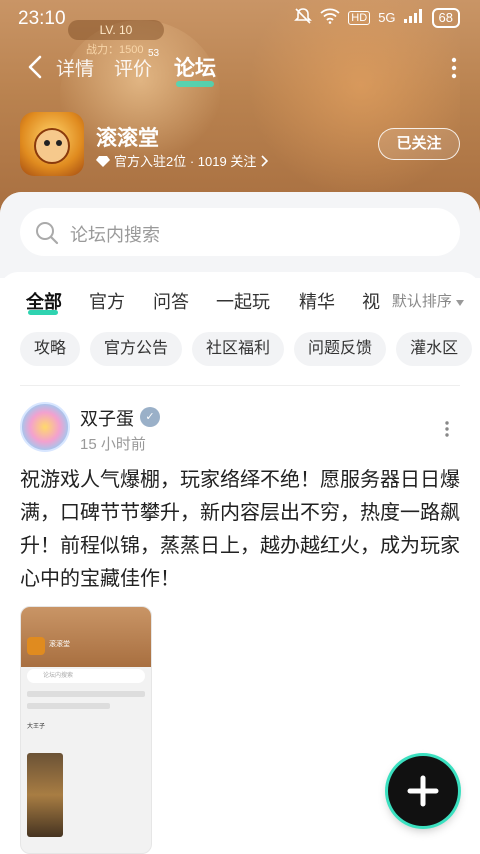 The image size is (480, 854). Describe the element at coordinates (47, 233) in the screenshot. I see `search-icon` at that location.